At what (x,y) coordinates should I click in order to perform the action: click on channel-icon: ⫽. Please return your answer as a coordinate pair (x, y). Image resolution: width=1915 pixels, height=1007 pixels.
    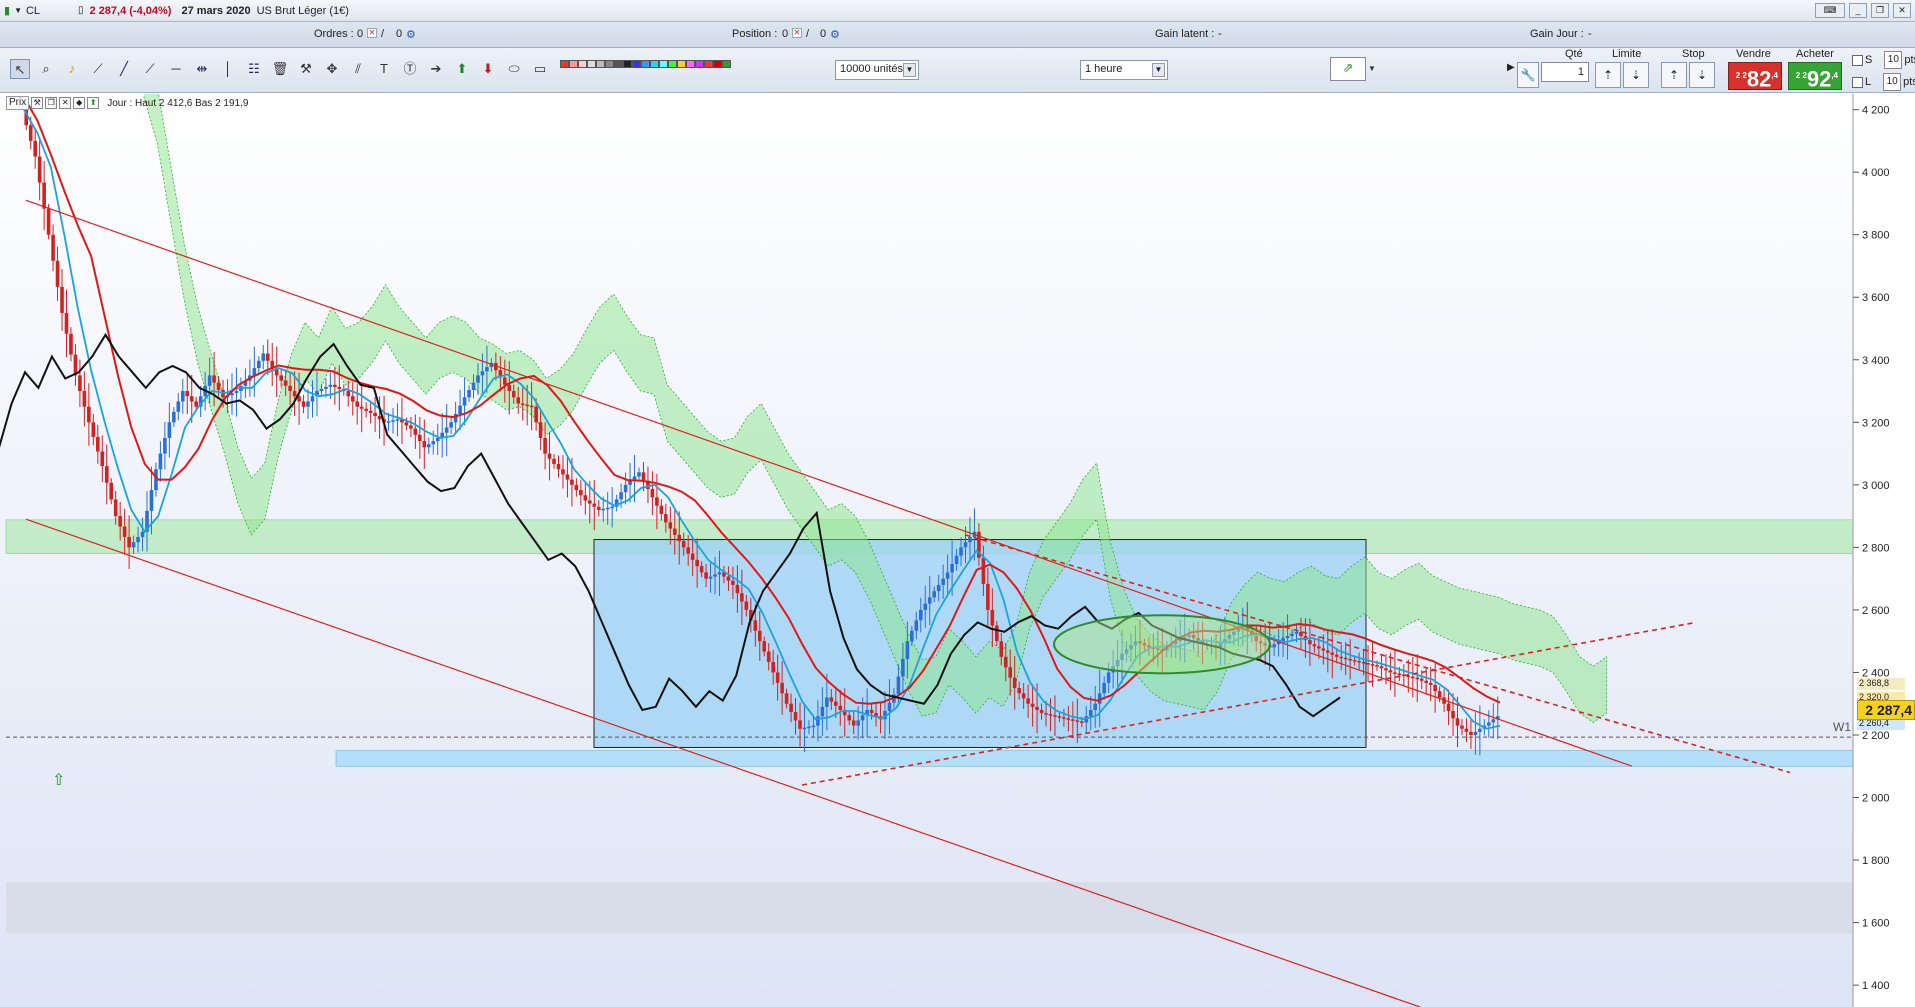
    Looking at the image, I should click on (358, 69).